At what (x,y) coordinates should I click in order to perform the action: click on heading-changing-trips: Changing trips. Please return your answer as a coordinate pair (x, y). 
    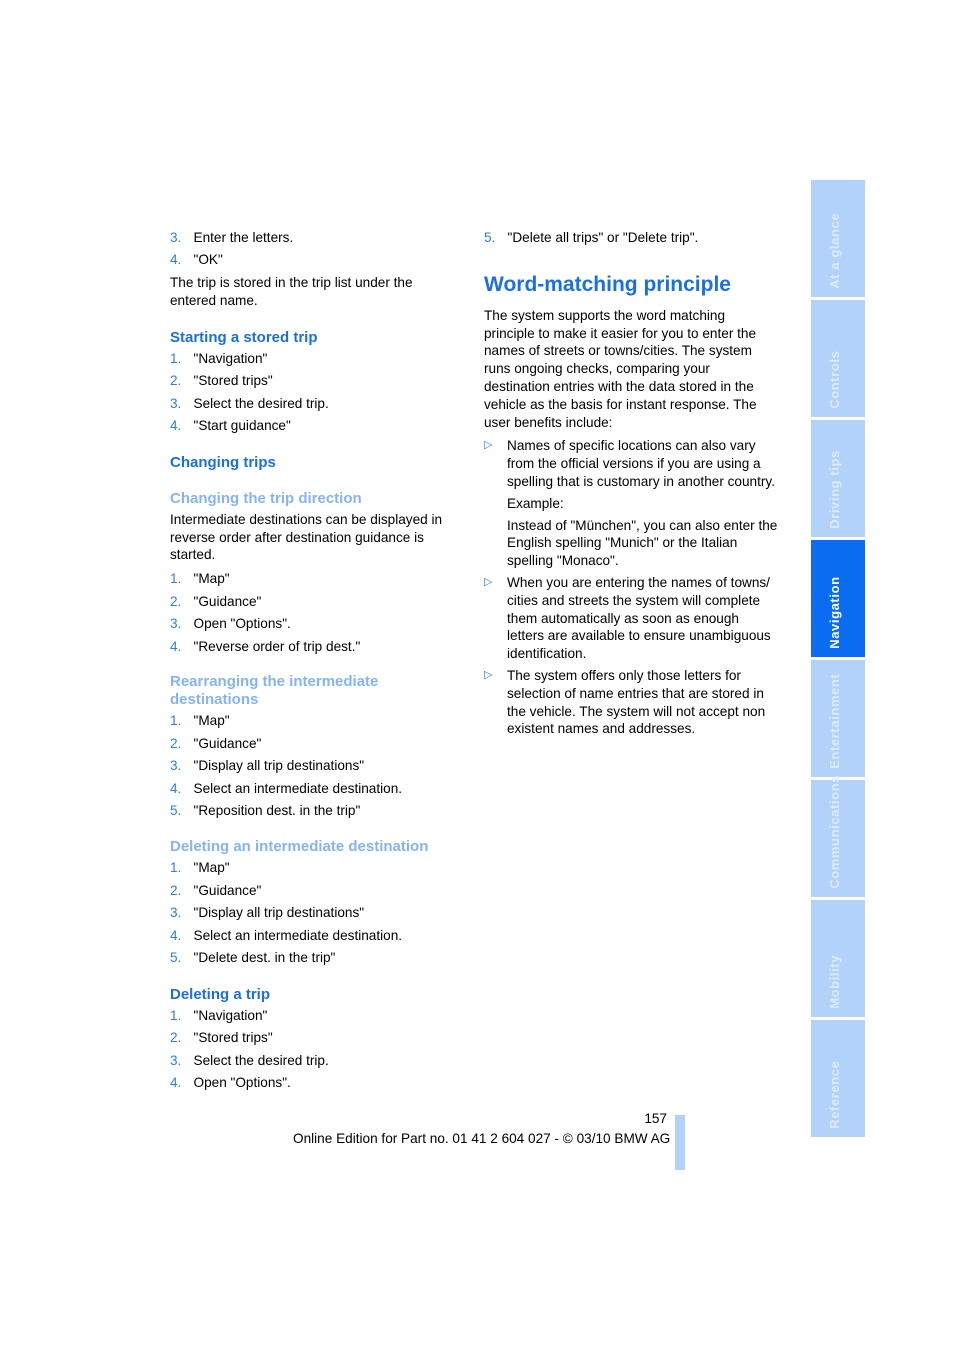
    Looking at the image, I should click on (223, 462).